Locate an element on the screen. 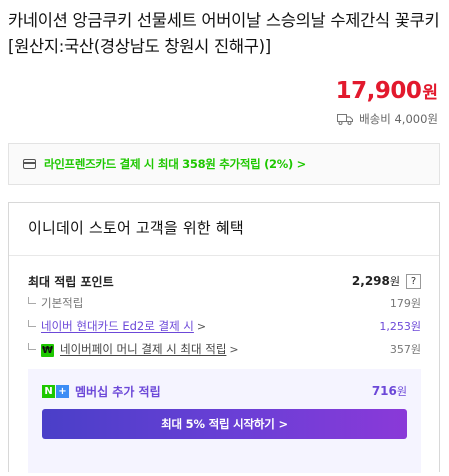  basic-points-value: 179원 is located at coordinates (405, 303).